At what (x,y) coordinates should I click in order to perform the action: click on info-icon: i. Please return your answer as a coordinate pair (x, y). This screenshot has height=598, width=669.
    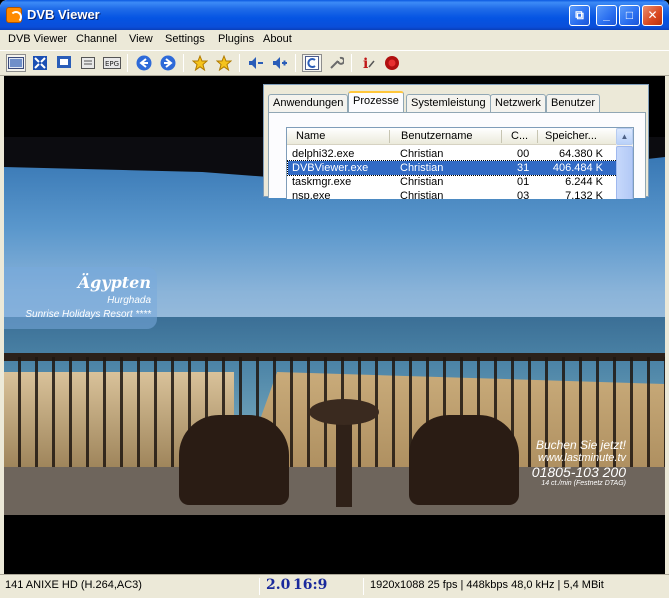
    Looking at the image, I should click on (368, 63).